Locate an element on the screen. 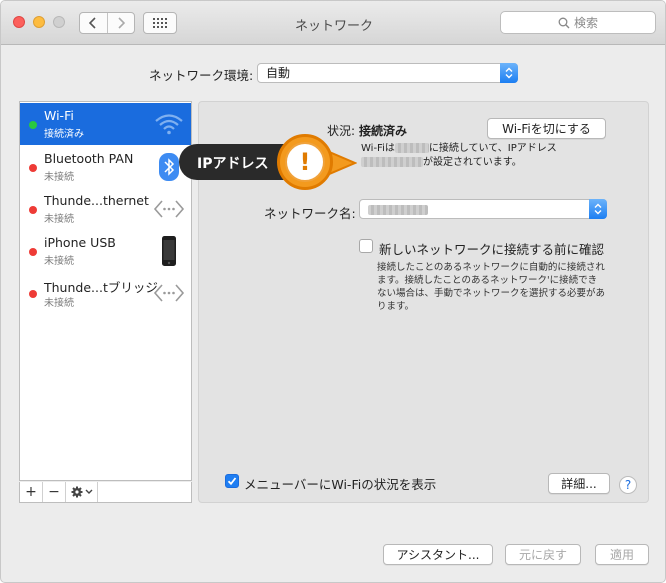 This screenshot has height=583, width=666. remove-service-button: − is located at coordinates (54, 492).